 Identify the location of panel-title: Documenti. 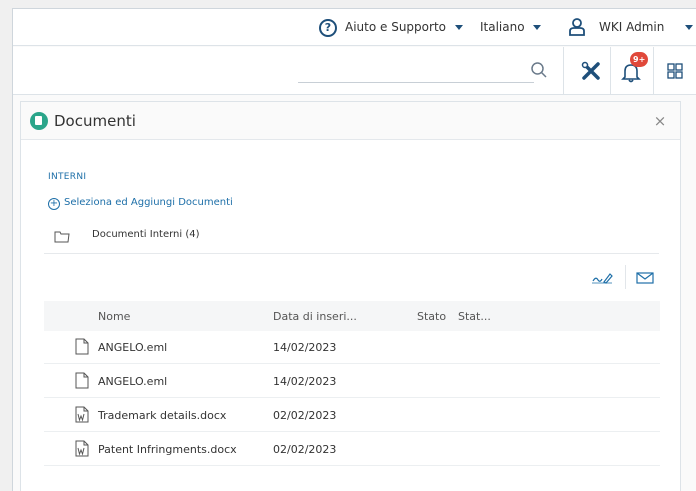
(95, 121).